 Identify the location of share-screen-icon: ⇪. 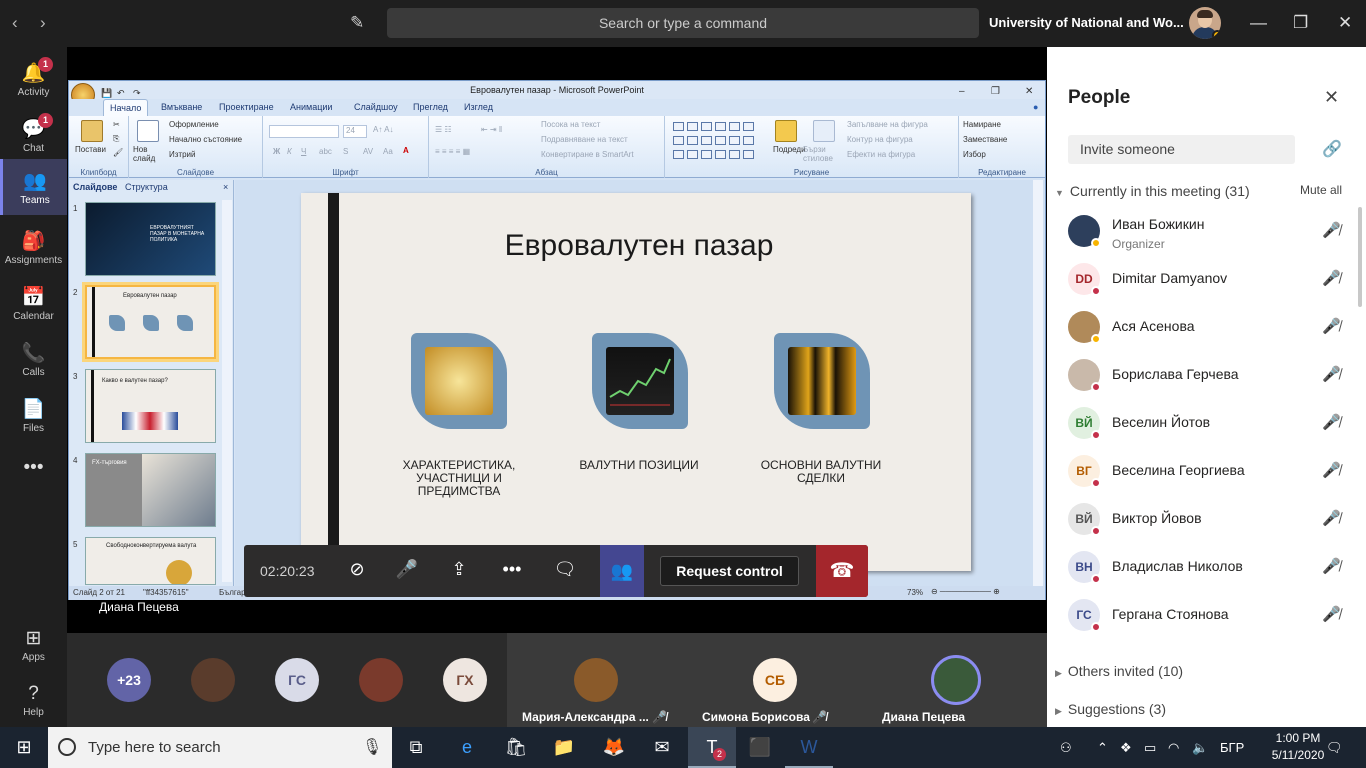
(459, 571).